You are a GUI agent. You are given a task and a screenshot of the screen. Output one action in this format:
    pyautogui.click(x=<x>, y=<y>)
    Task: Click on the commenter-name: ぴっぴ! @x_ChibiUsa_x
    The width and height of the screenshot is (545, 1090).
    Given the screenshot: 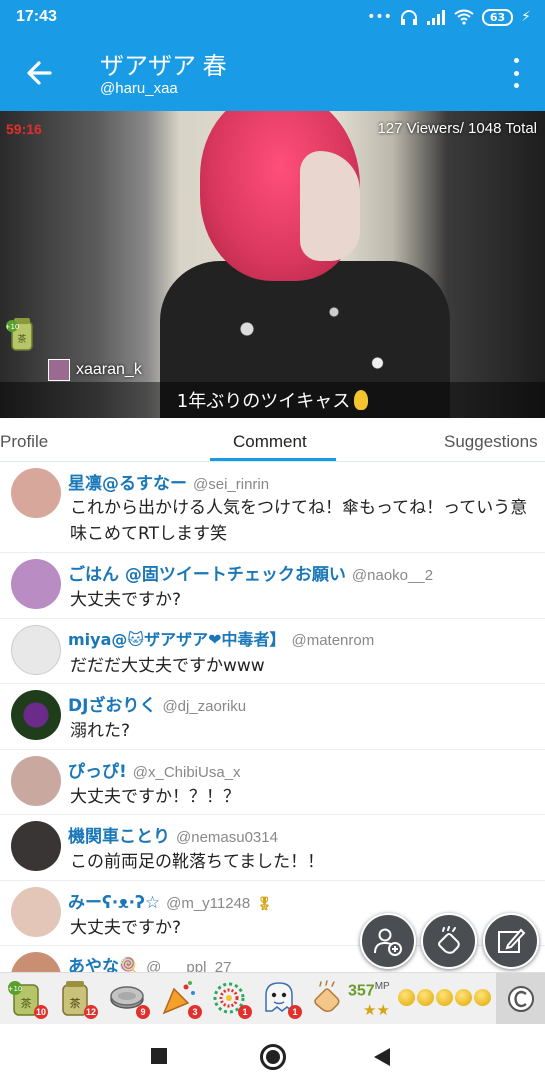 What is the action you would take?
    pyautogui.click(x=154, y=769)
    